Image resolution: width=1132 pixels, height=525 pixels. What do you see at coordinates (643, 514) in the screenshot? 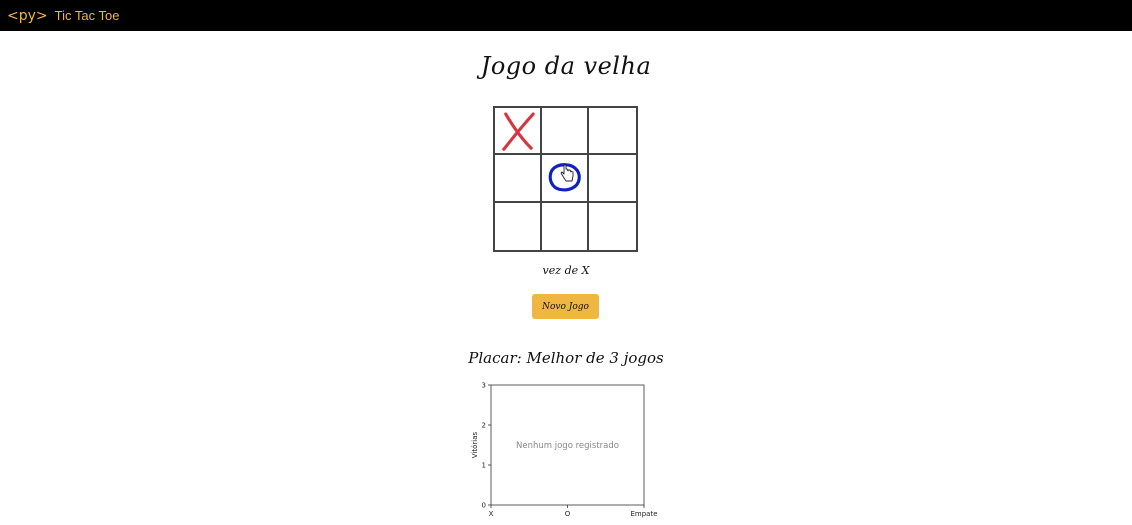
I see `x-tick-label-2: Empate` at bounding box center [643, 514].